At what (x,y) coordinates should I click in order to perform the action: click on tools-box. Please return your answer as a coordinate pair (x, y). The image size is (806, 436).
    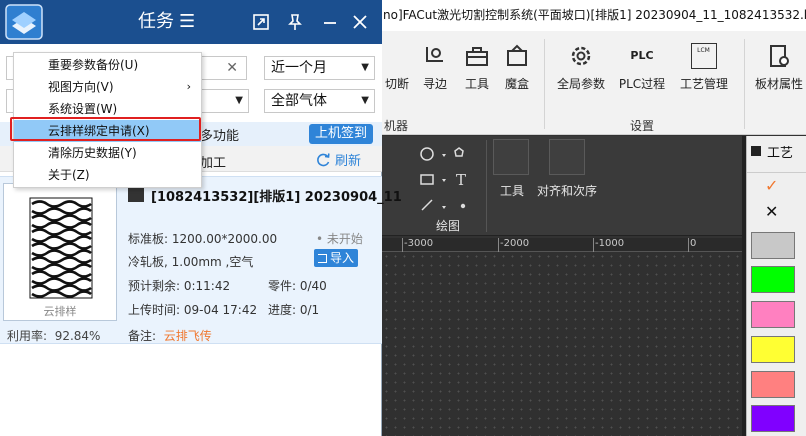
    Looking at the image, I should click on (511, 157).